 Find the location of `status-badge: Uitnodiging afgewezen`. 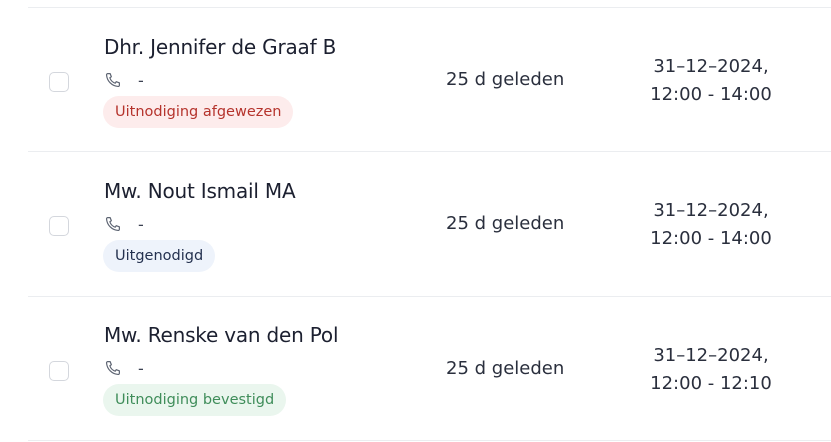

status-badge: Uitnodiging afgewezen is located at coordinates (198, 112).